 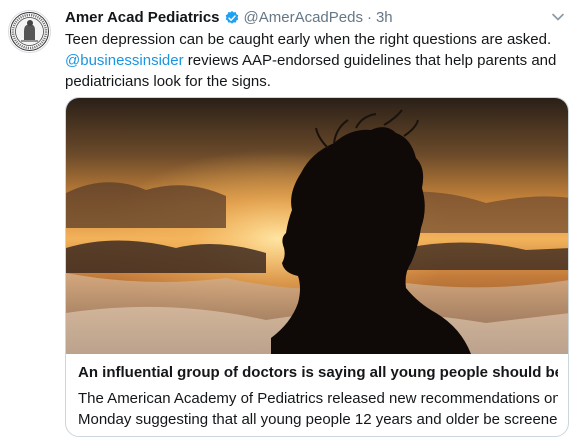 I want to click on author-name: Amer Acad Pediatrics, so click(x=142, y=18).